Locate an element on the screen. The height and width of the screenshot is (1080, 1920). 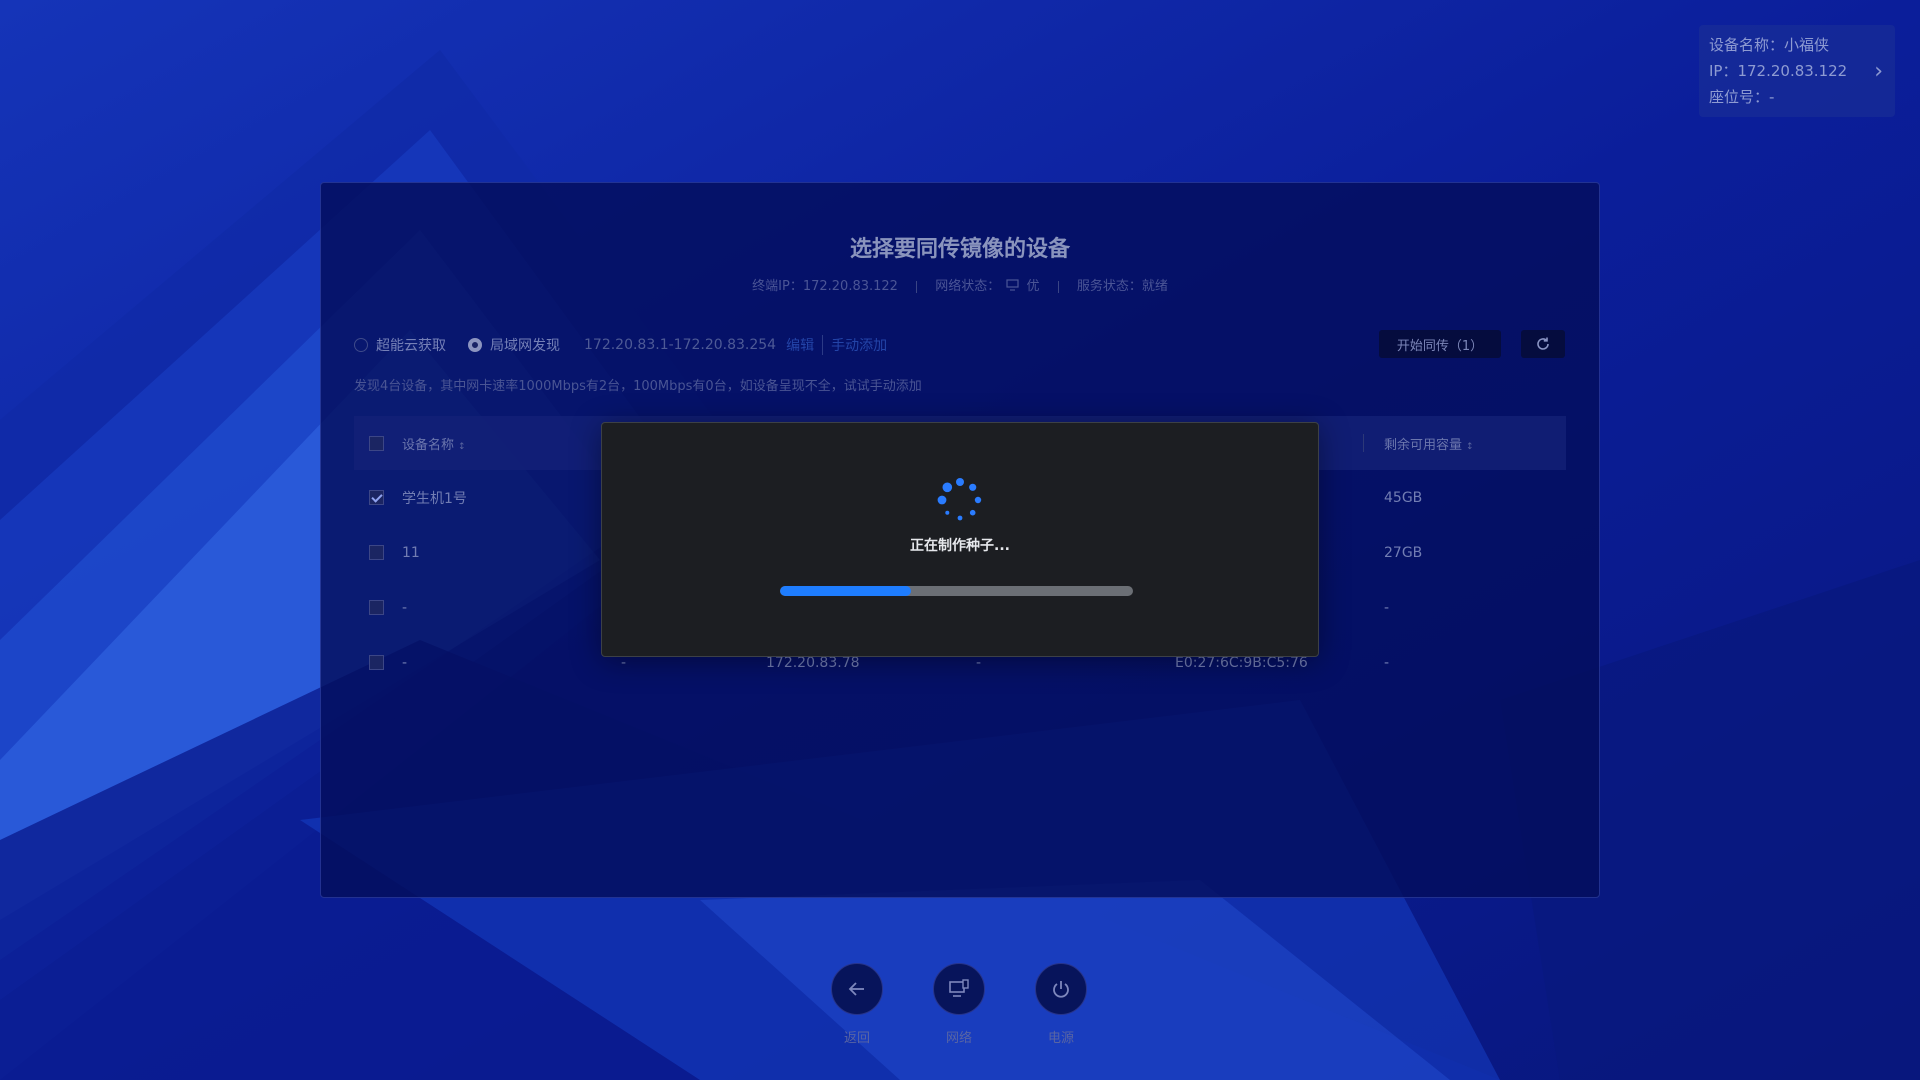
power-icon is located at coordinates (1061, 989).